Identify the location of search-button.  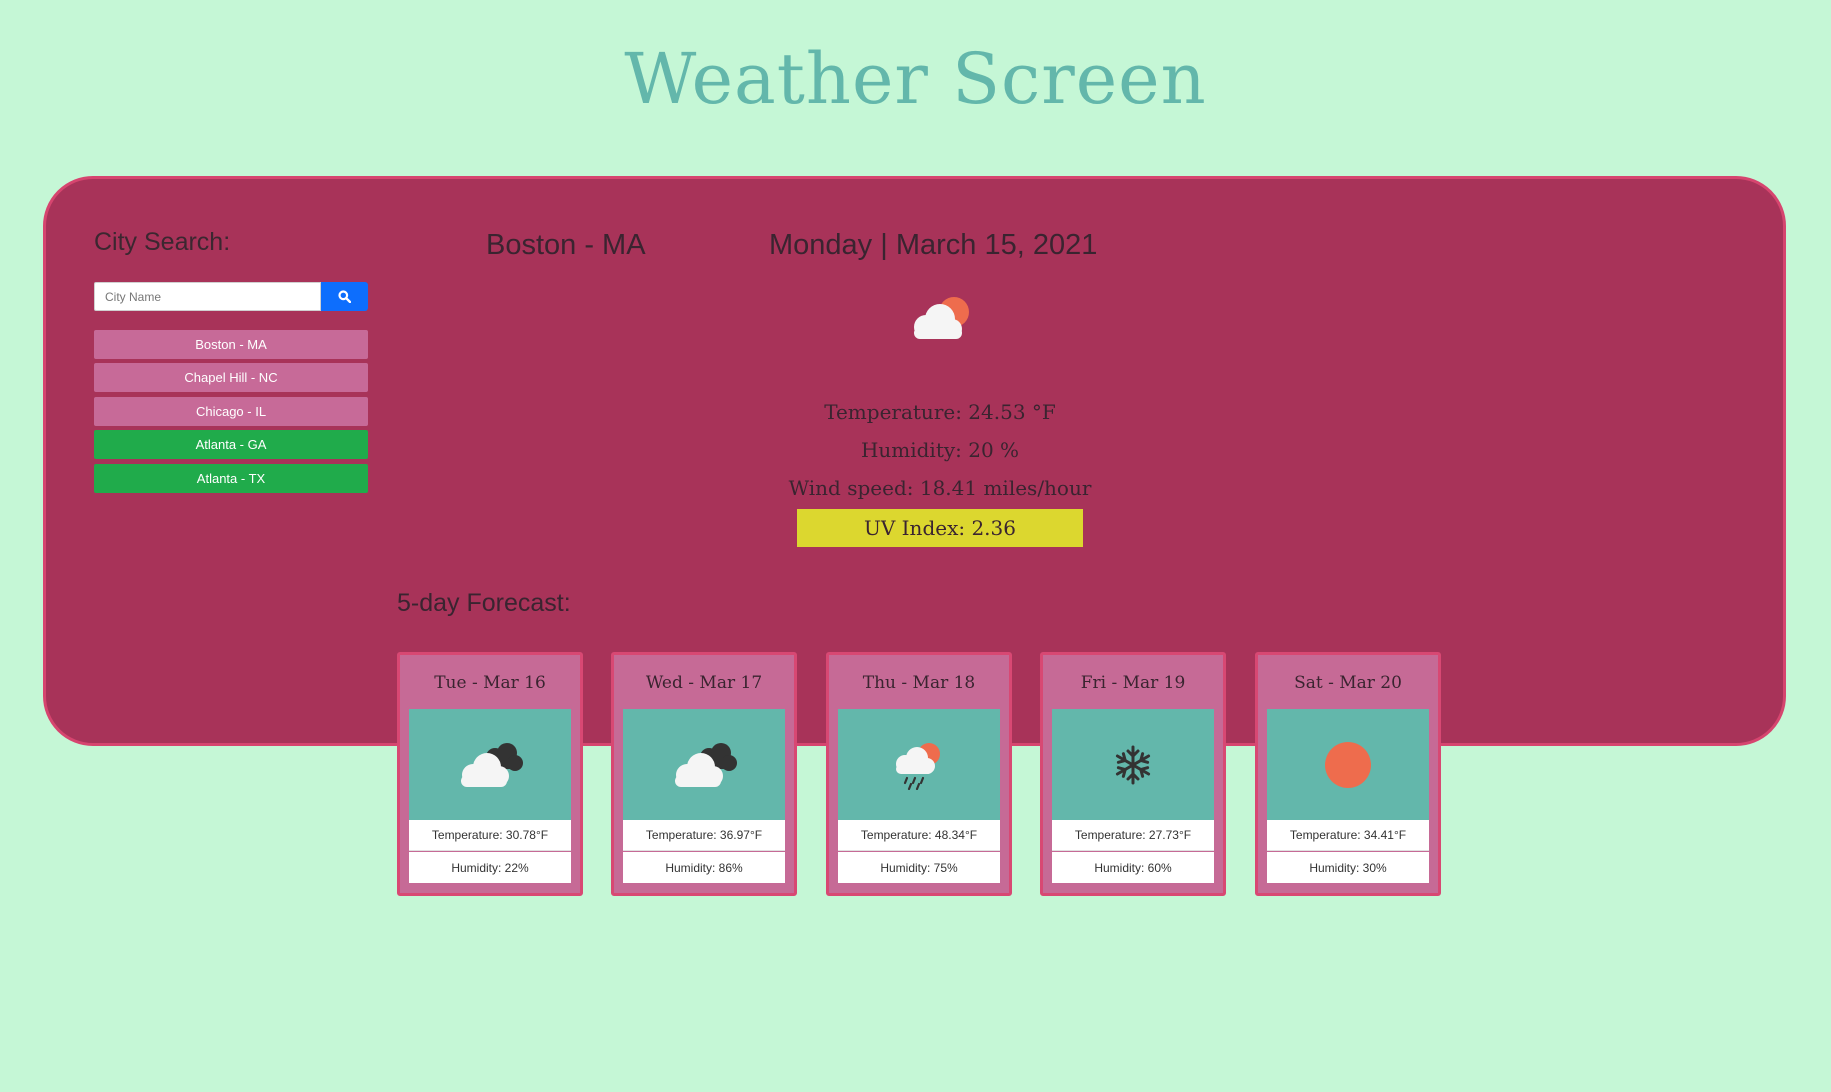
(344, 296).